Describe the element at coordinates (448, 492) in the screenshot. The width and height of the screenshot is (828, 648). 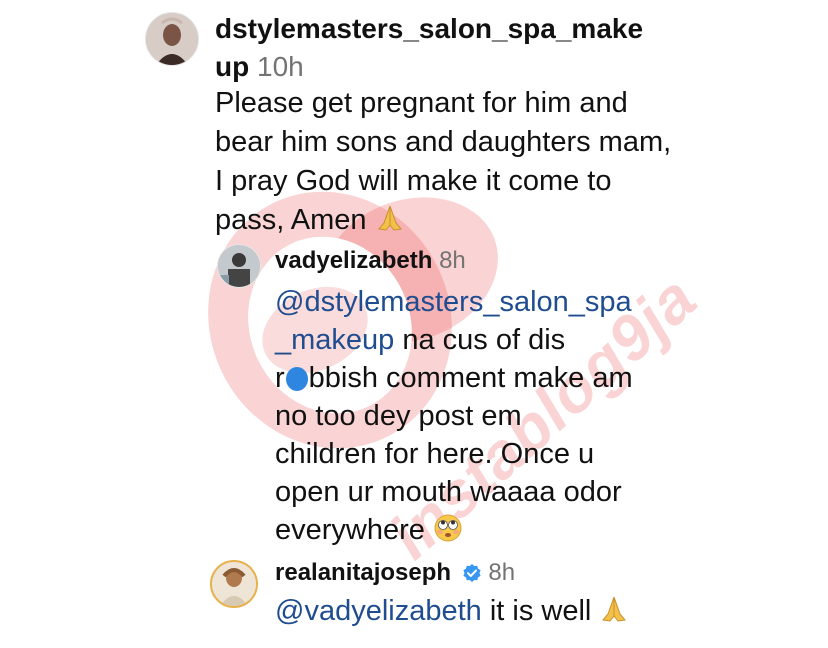
I see `comment-body: open ur mouth waaaa odor` at that location.